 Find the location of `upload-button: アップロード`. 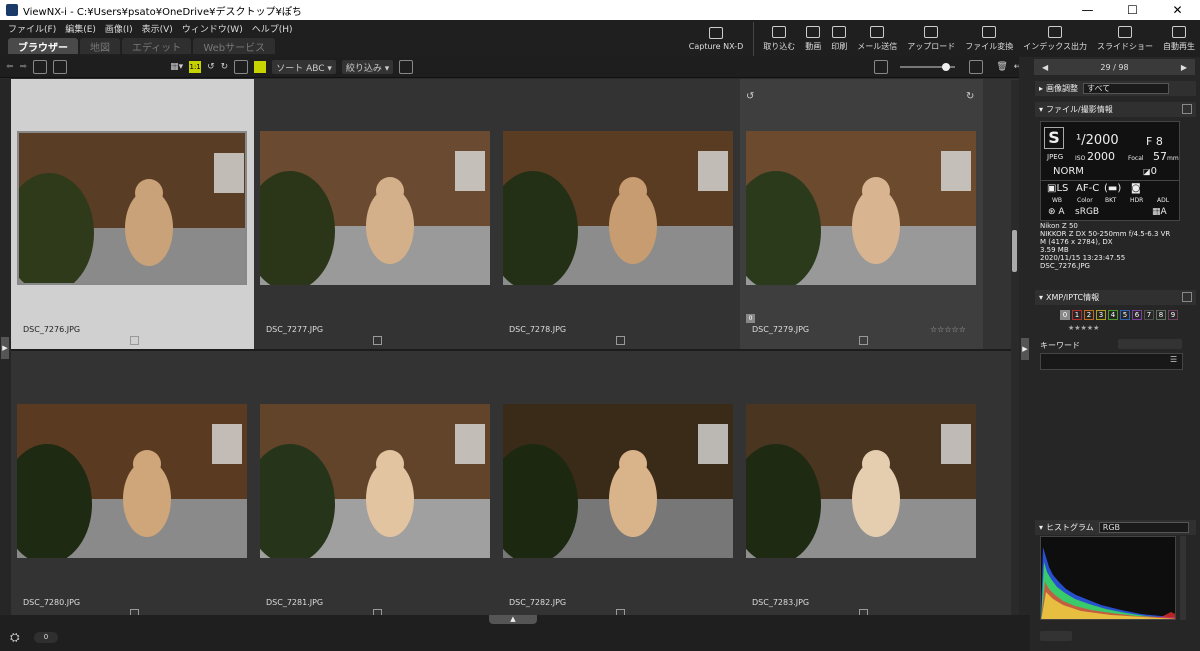

upload-button: アップロード is located at coordinates (931, 39).